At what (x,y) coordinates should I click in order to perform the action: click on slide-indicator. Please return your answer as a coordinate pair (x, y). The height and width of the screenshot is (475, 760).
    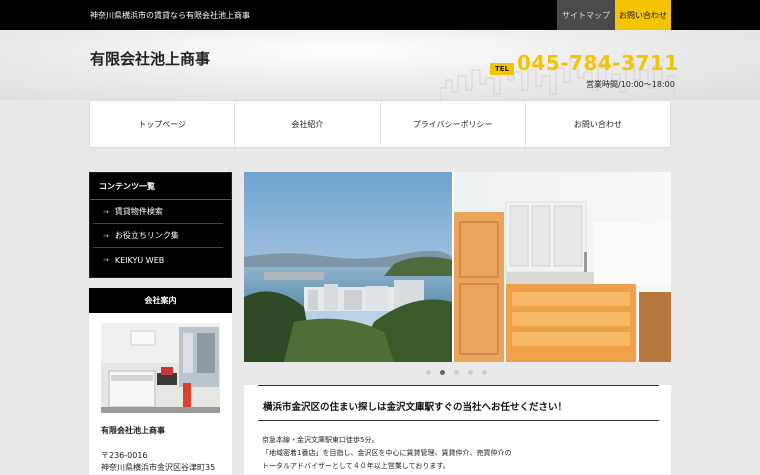
    Looking at the image, I should click on (456, 372).